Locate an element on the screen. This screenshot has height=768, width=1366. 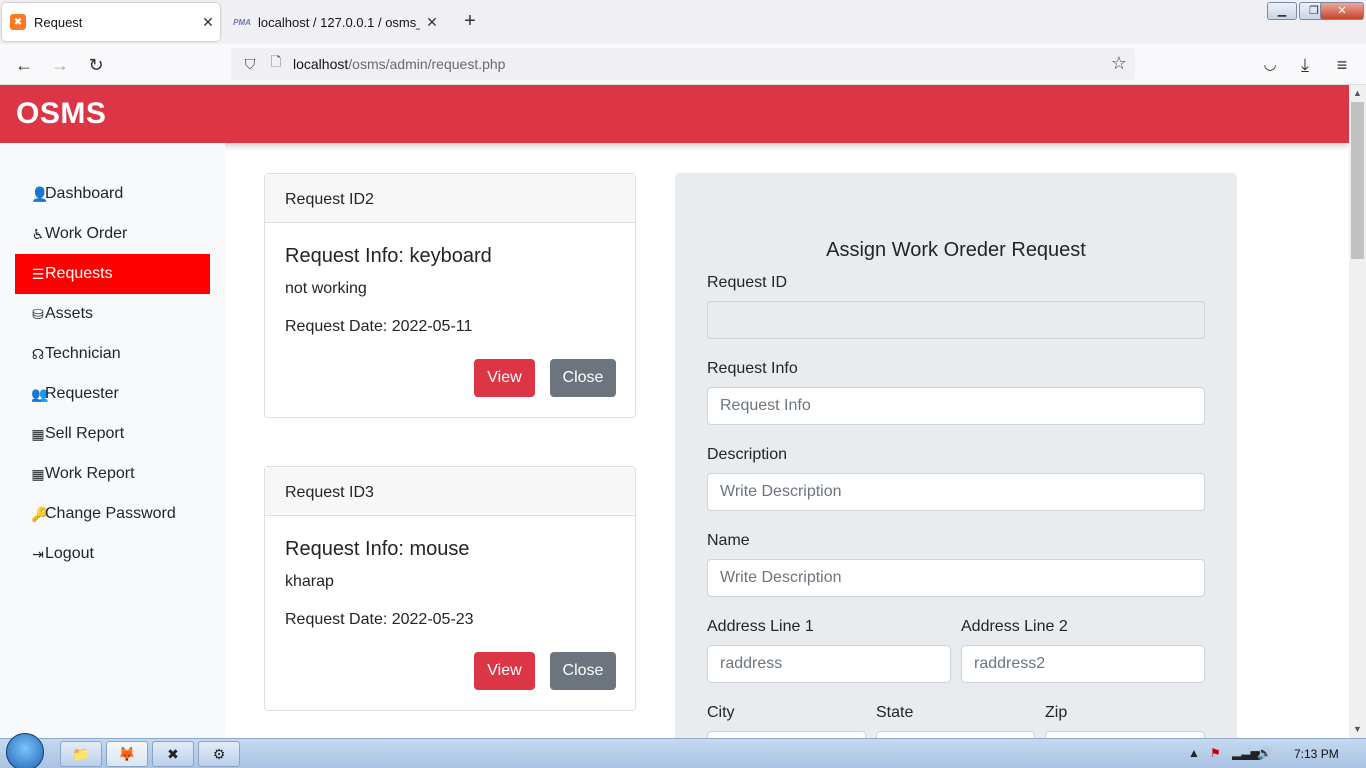
city-input is located at coordinates (786, 734).